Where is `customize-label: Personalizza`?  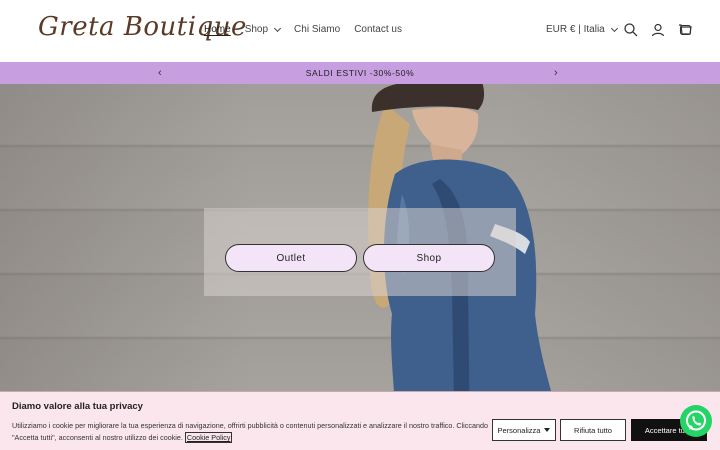
customize-label: Personalizza is located at coordinates (519, 430).